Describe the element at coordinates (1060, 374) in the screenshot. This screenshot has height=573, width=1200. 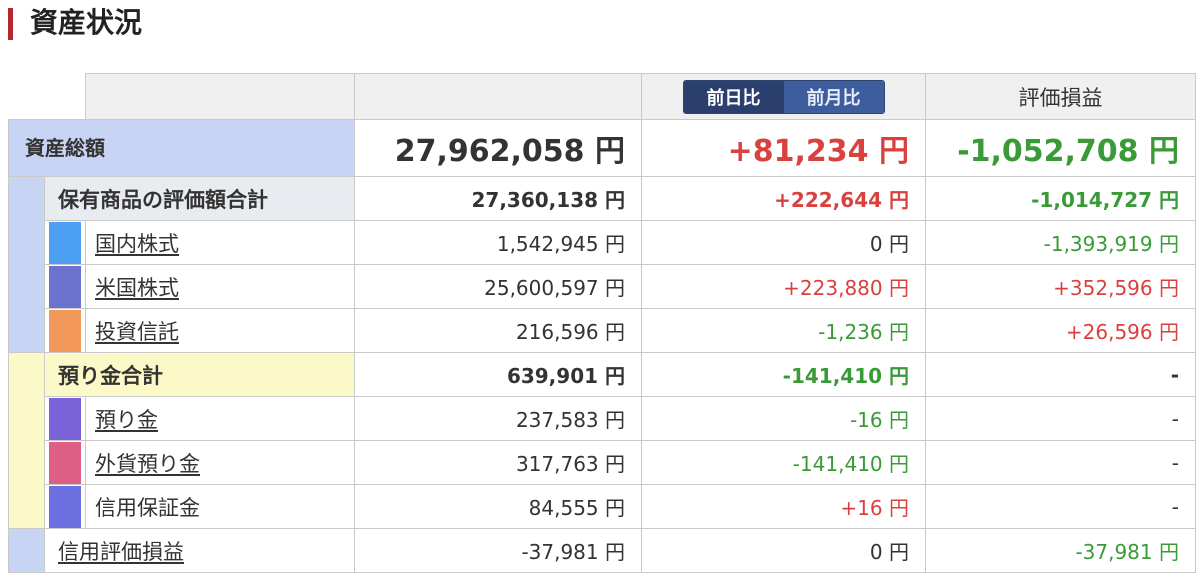
I see `deposits-eval: -` at that location.